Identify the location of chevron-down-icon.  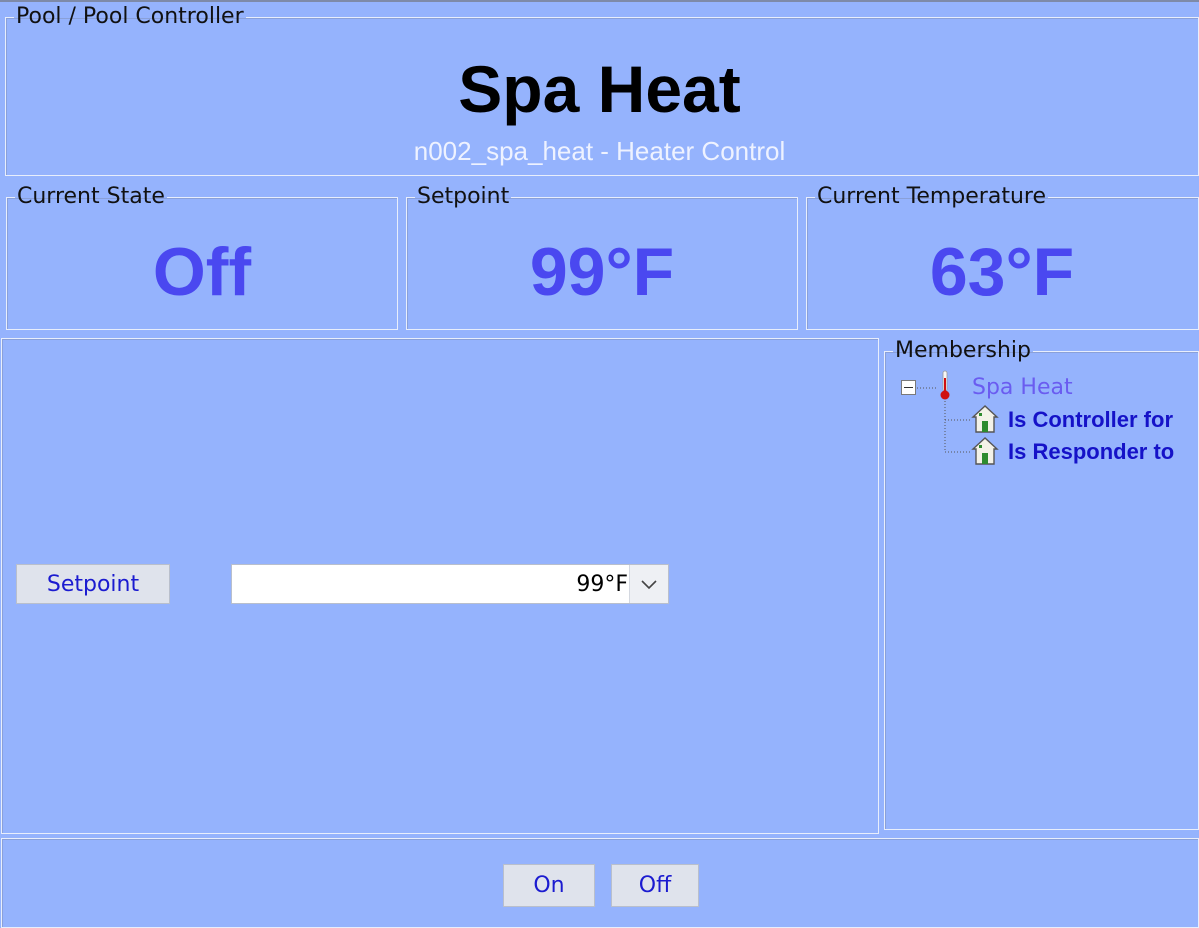
(649, 585).